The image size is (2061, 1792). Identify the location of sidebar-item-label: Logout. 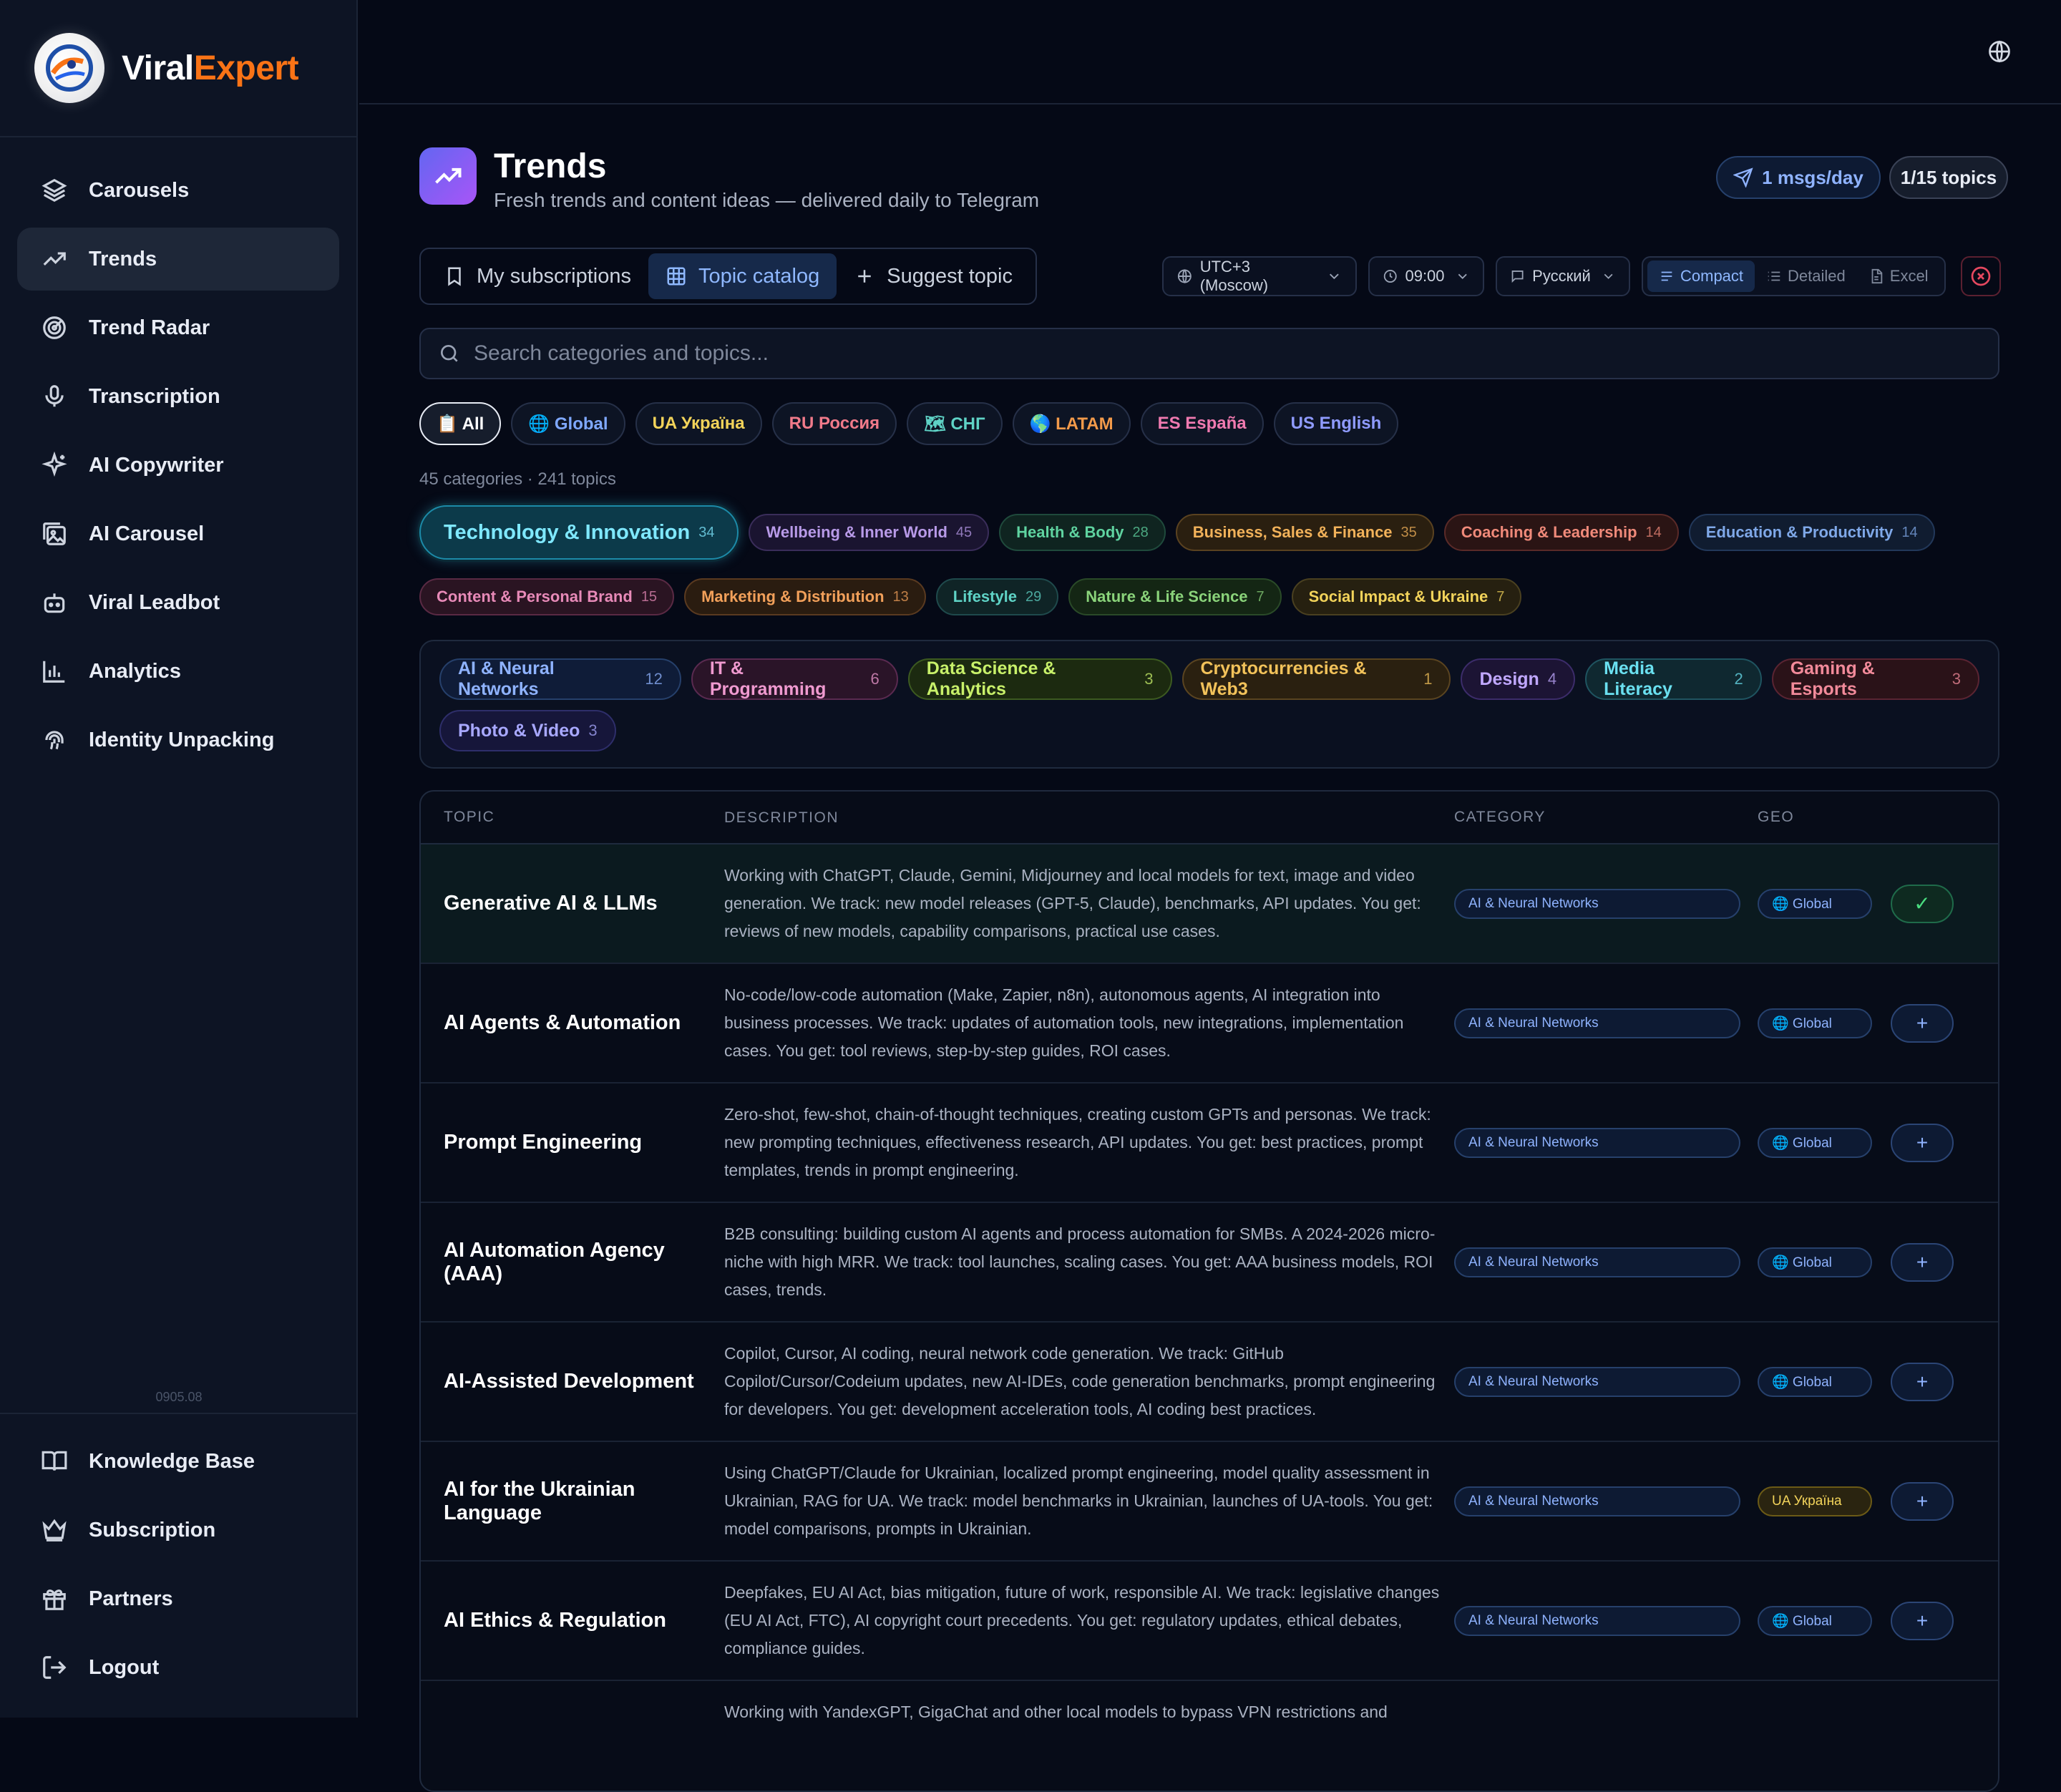
(124, 1667).